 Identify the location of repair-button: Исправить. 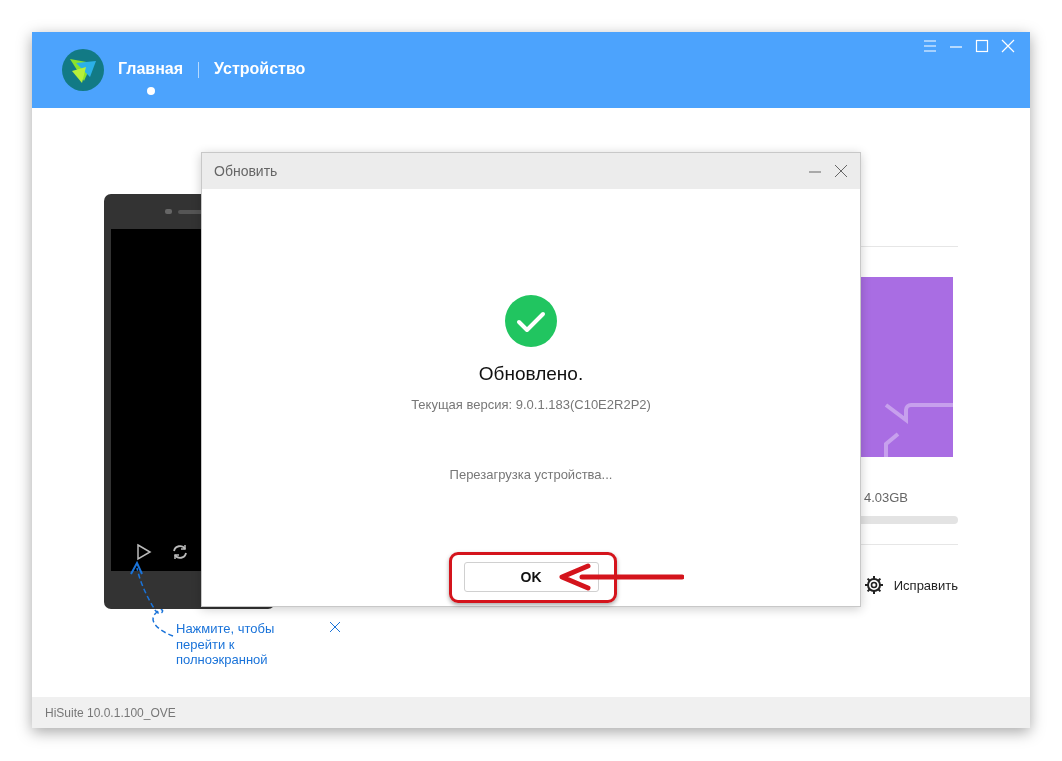
(910, 585).